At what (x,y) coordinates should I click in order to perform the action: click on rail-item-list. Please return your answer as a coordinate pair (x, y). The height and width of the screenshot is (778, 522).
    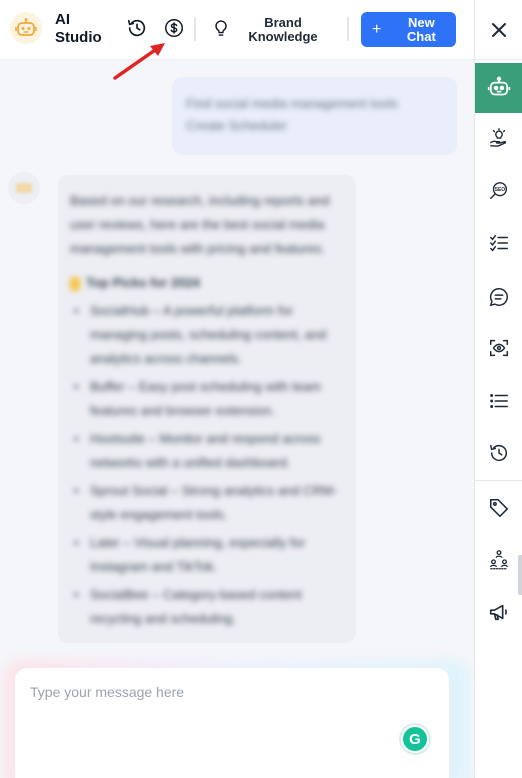
    Looking at the image, I should click on (498, 401).